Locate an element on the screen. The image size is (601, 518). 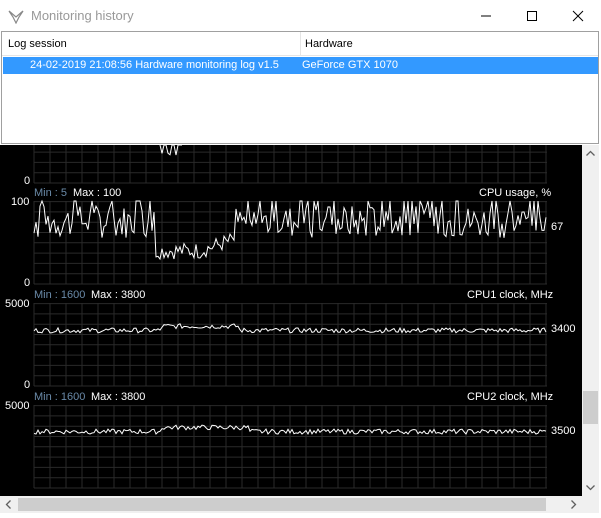
column-header-hardware: Hardware is located at coordinates (329, 44).